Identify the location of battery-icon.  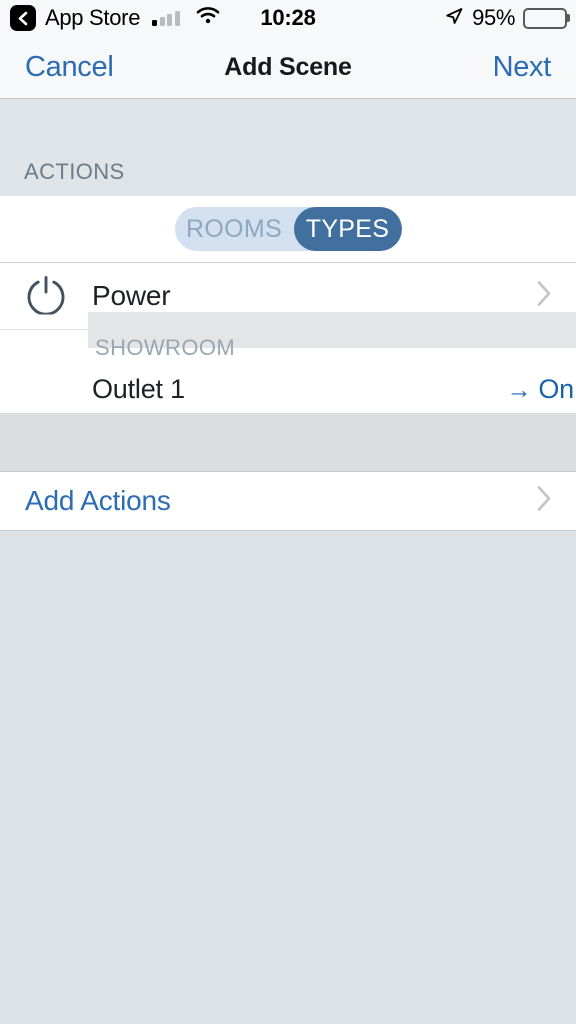
(545, 18).